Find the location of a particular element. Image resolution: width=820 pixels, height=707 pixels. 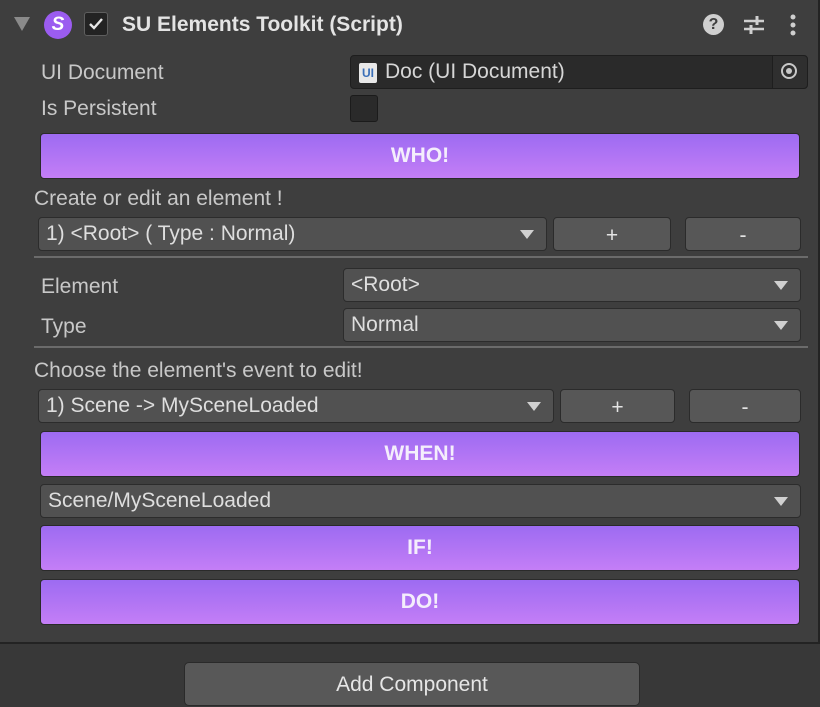

event-select-dropdown: 1) Scene -> MySceneLoaded is located at coordinates (296, 406).